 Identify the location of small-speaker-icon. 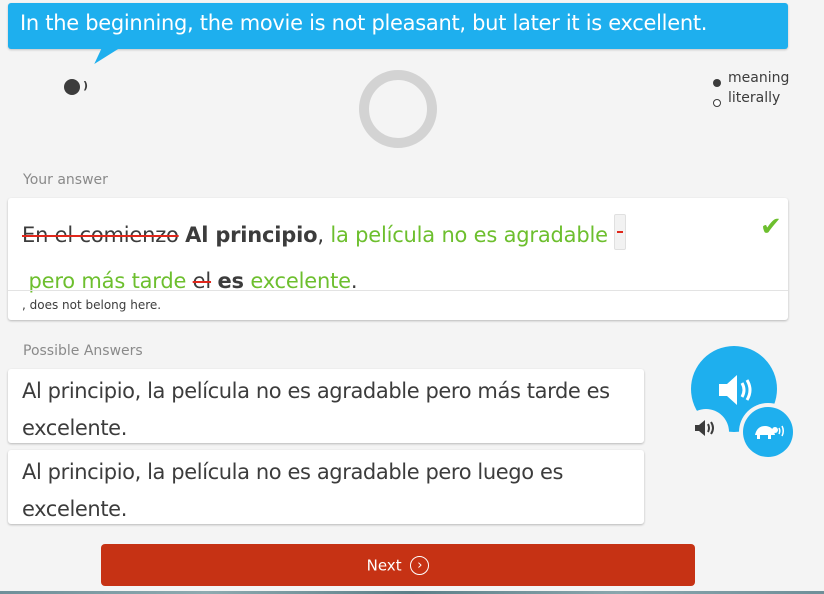
(705, 428).